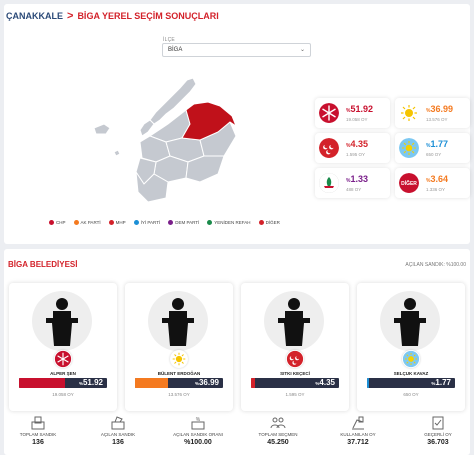 The width and height of the screenshot is (474, 455). What do you see at coordinates (206, 382) in the screenshot?
I see `candidate-percent: %36.99` at bounding box center [206, 382].